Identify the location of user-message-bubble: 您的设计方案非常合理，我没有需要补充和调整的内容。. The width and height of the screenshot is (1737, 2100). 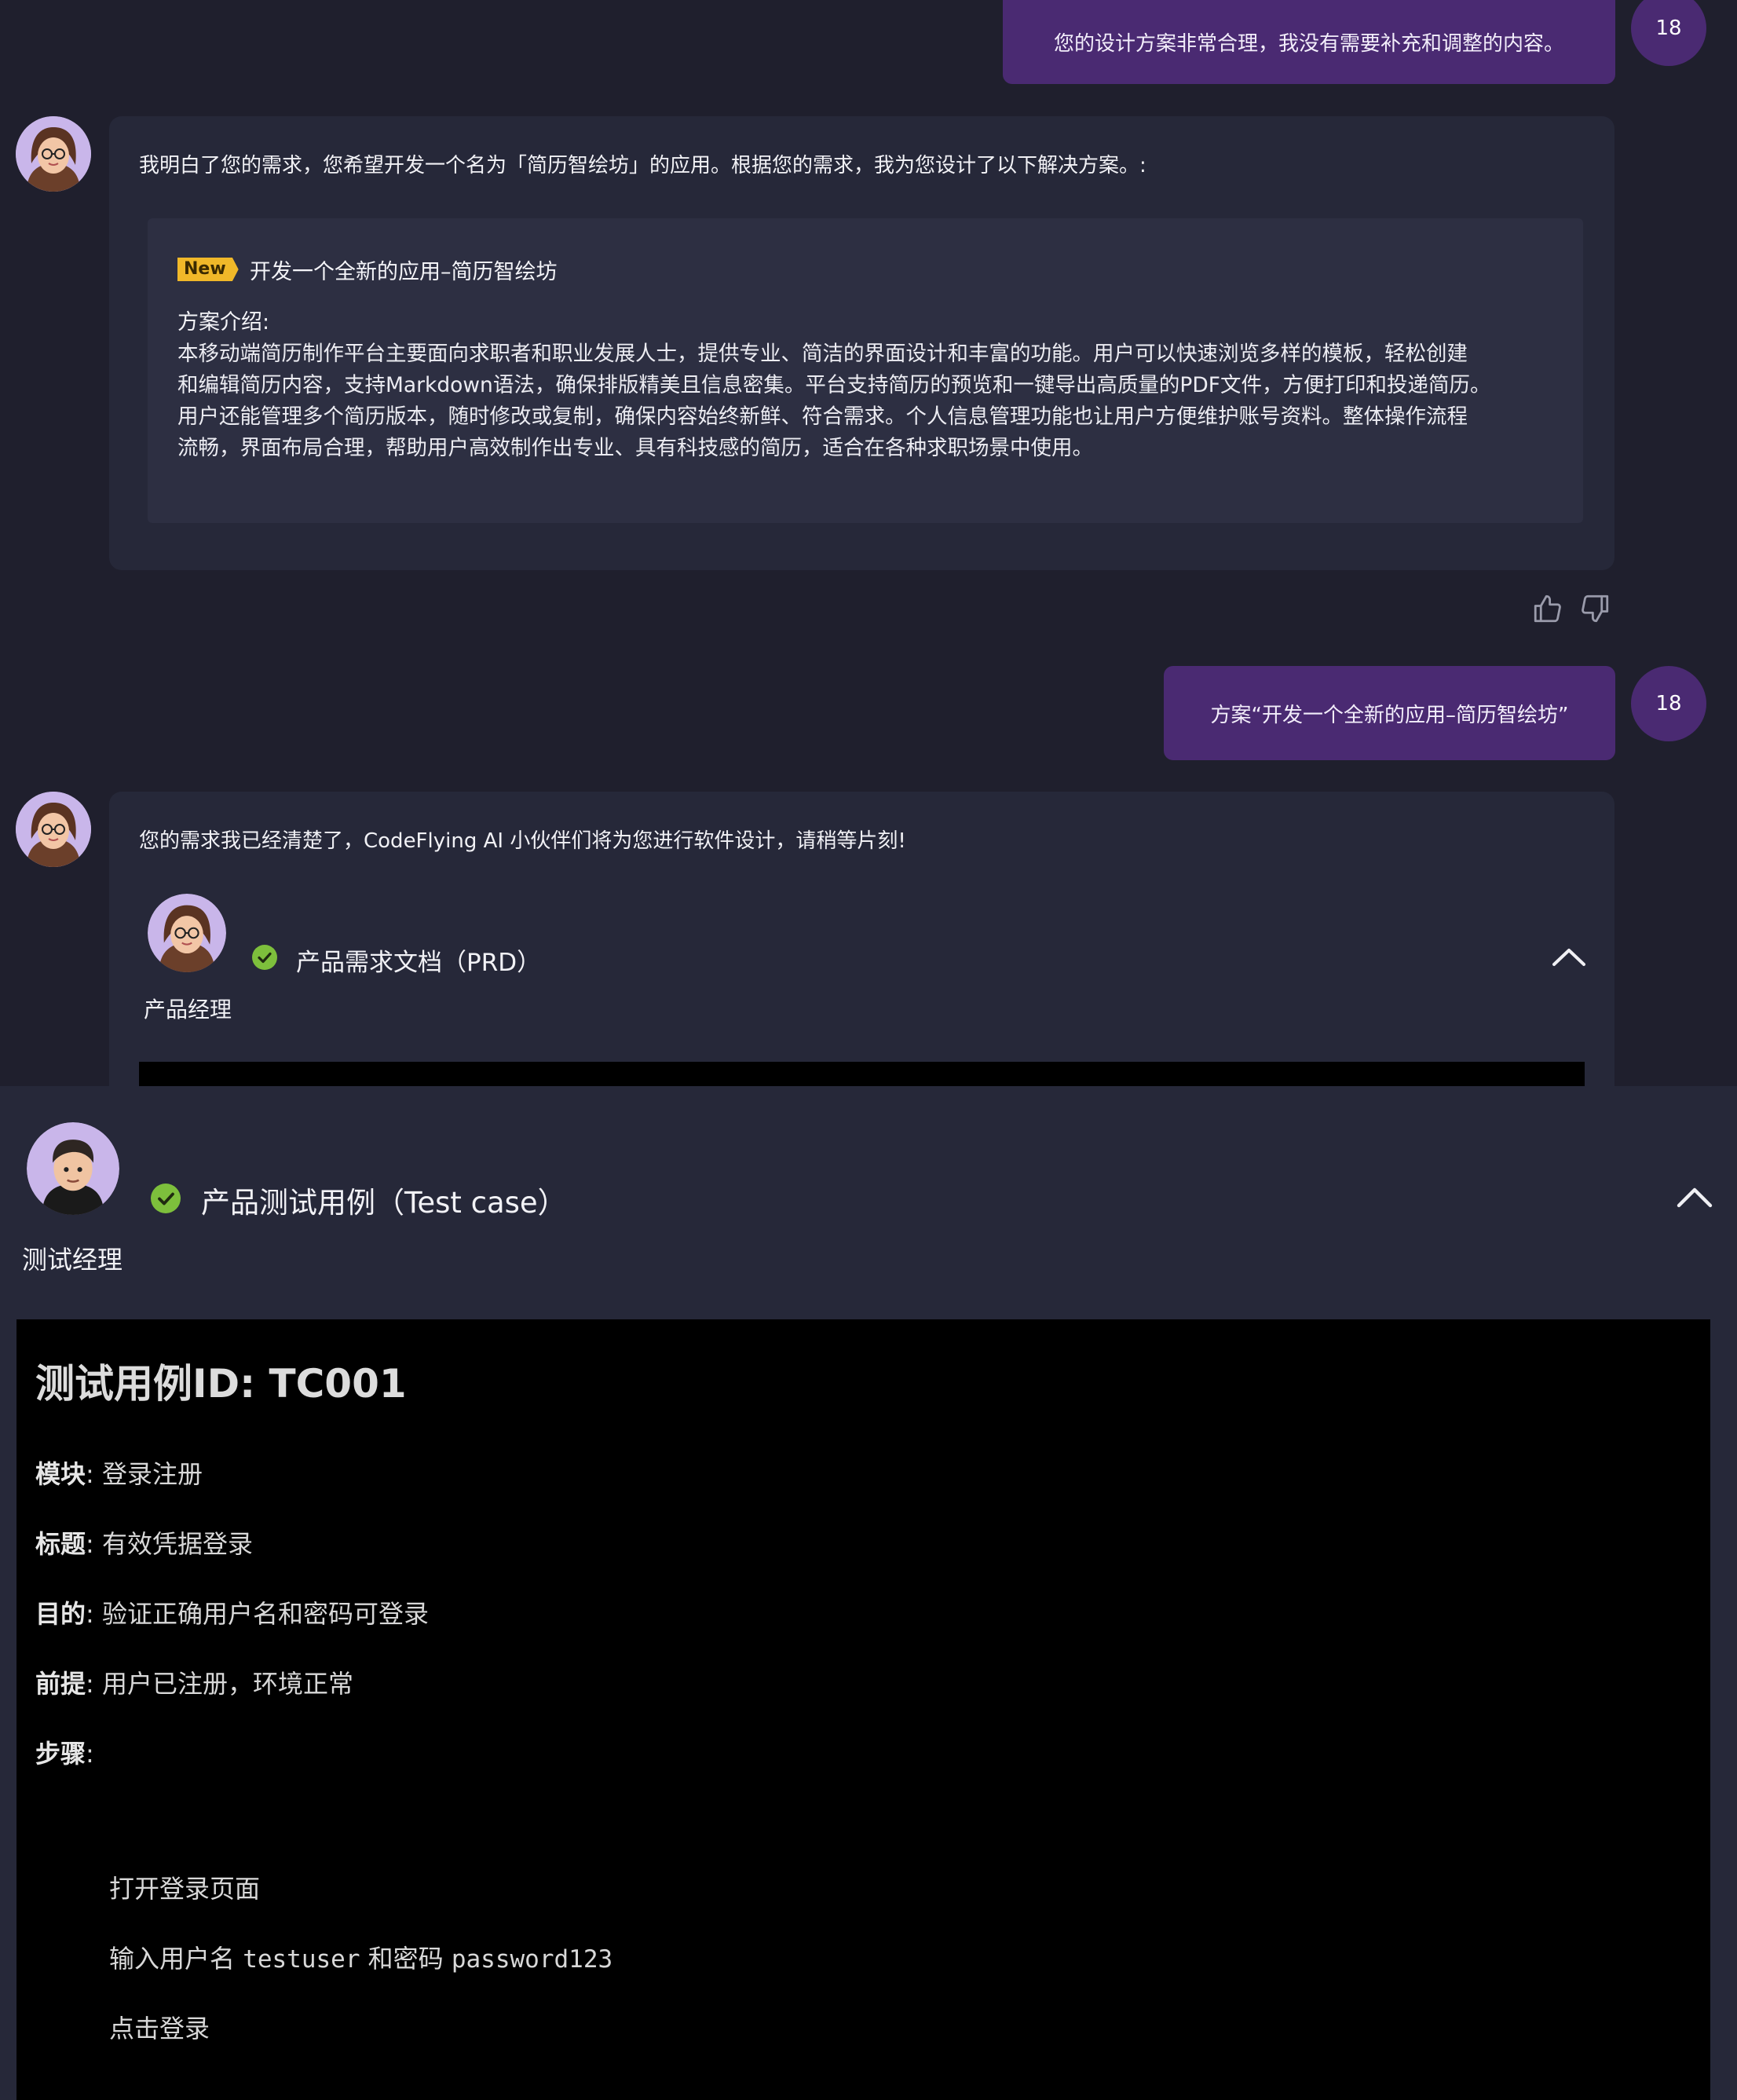
(1309, 42).